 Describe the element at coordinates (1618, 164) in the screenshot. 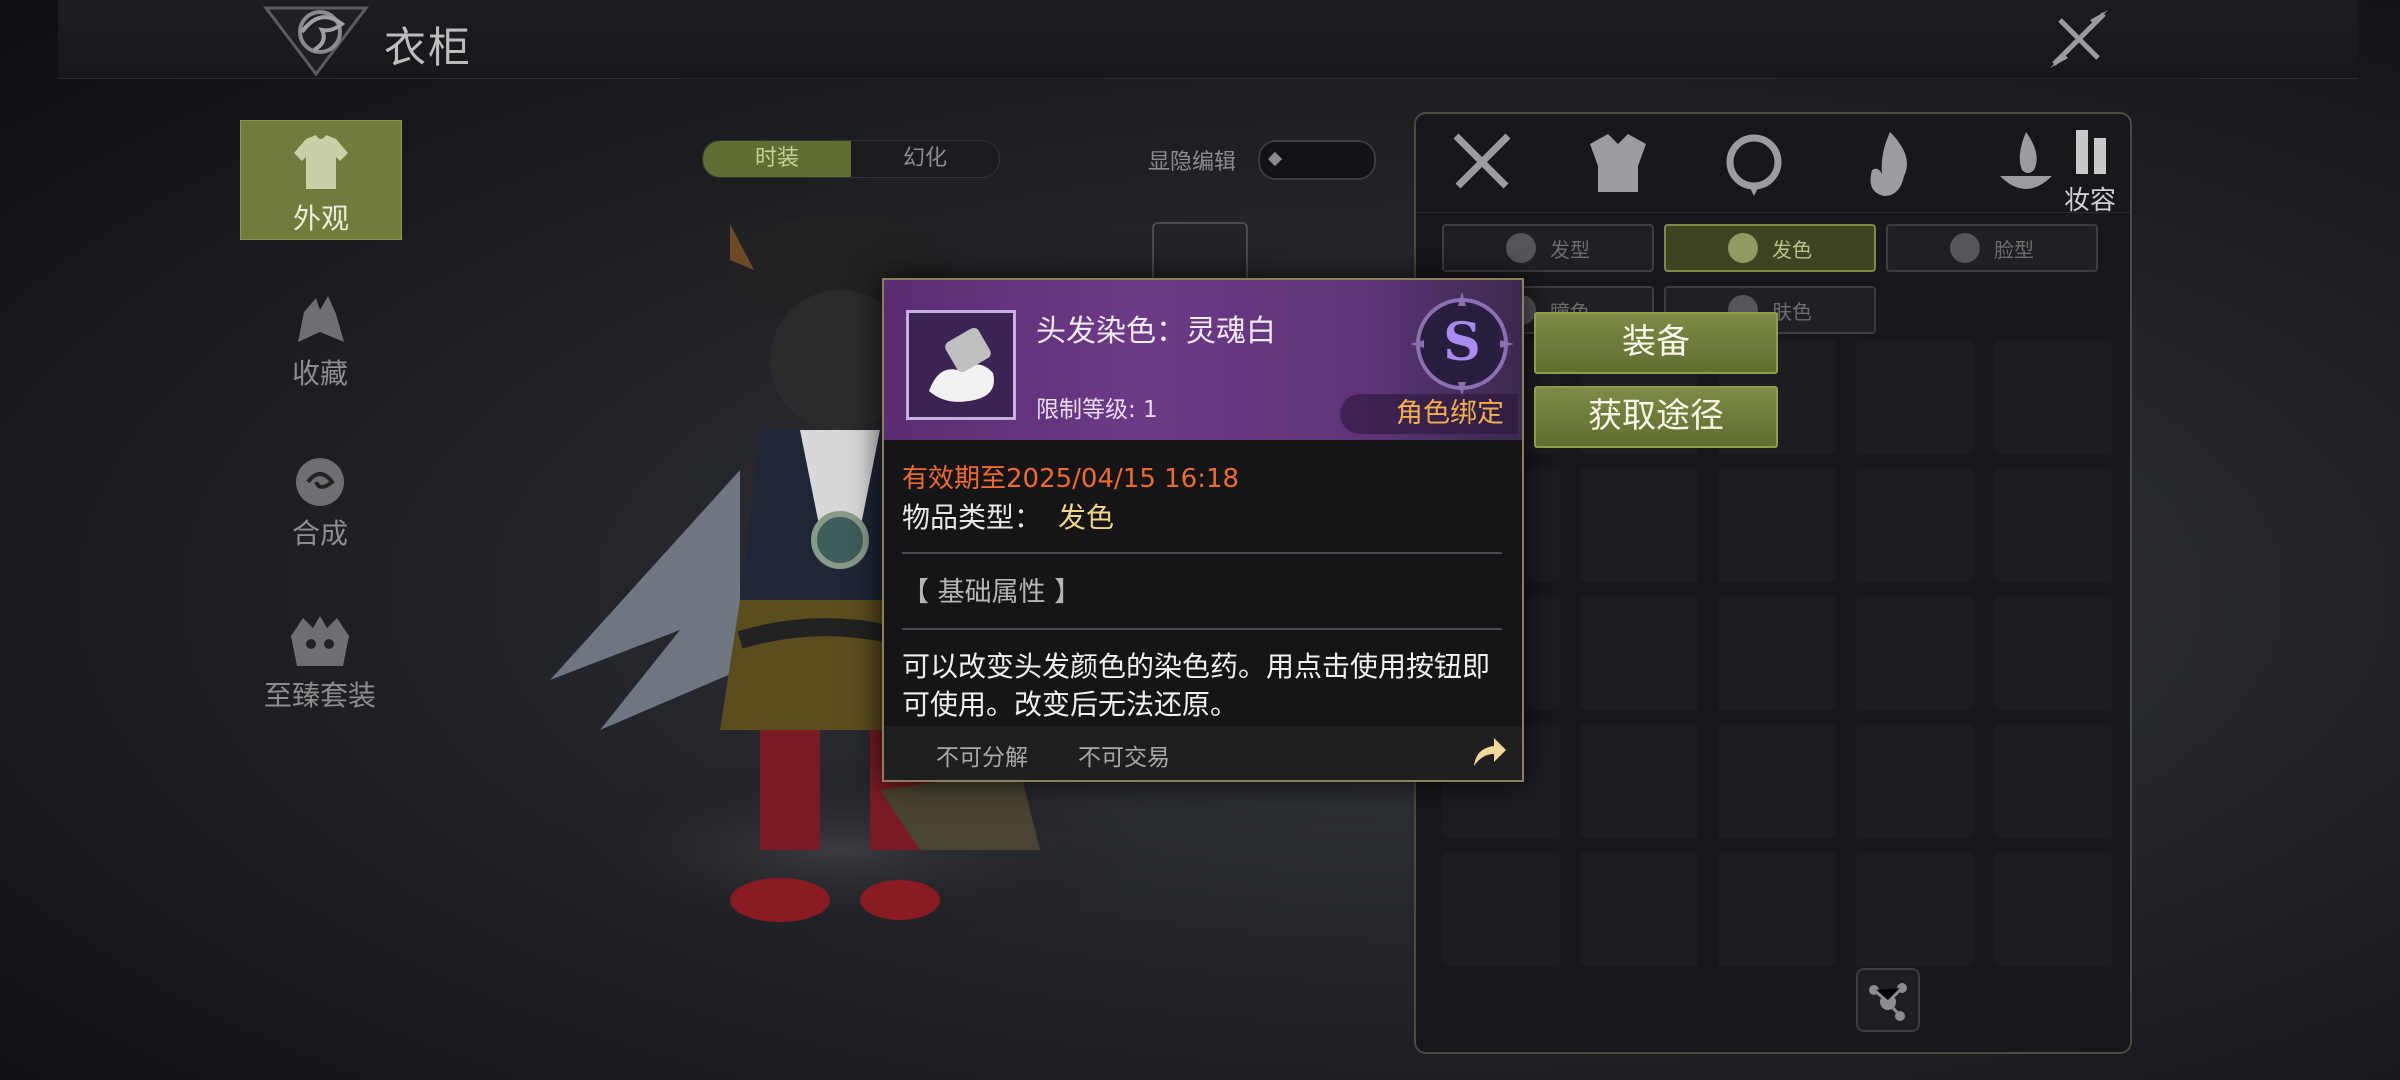

I see `armor-icon` at that location.